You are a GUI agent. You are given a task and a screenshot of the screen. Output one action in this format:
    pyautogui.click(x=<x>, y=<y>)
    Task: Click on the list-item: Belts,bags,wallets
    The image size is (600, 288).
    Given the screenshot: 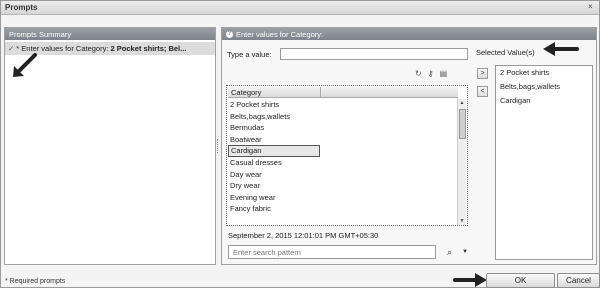 What is the action you would take?
    pyautogui.click(x=342, y=117)
    